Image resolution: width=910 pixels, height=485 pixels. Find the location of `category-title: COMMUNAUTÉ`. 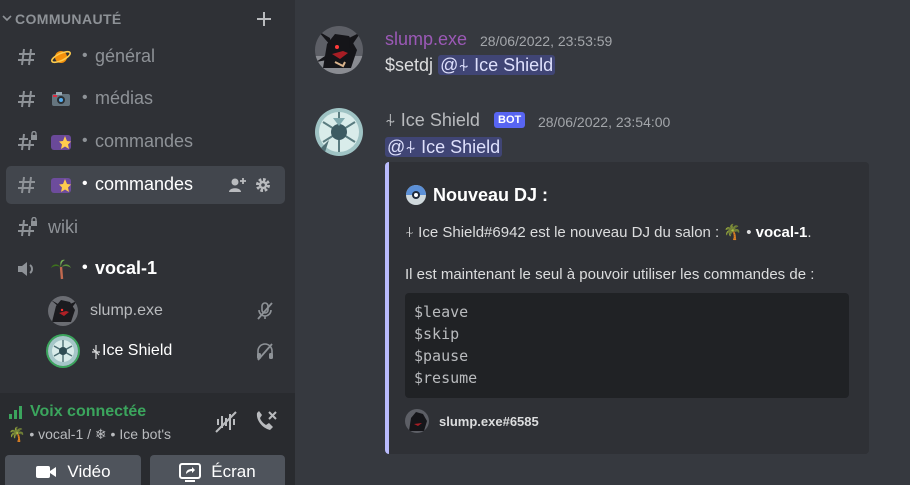

category-title: COMMUNAUTÉ is located at coordinates (68, 19).